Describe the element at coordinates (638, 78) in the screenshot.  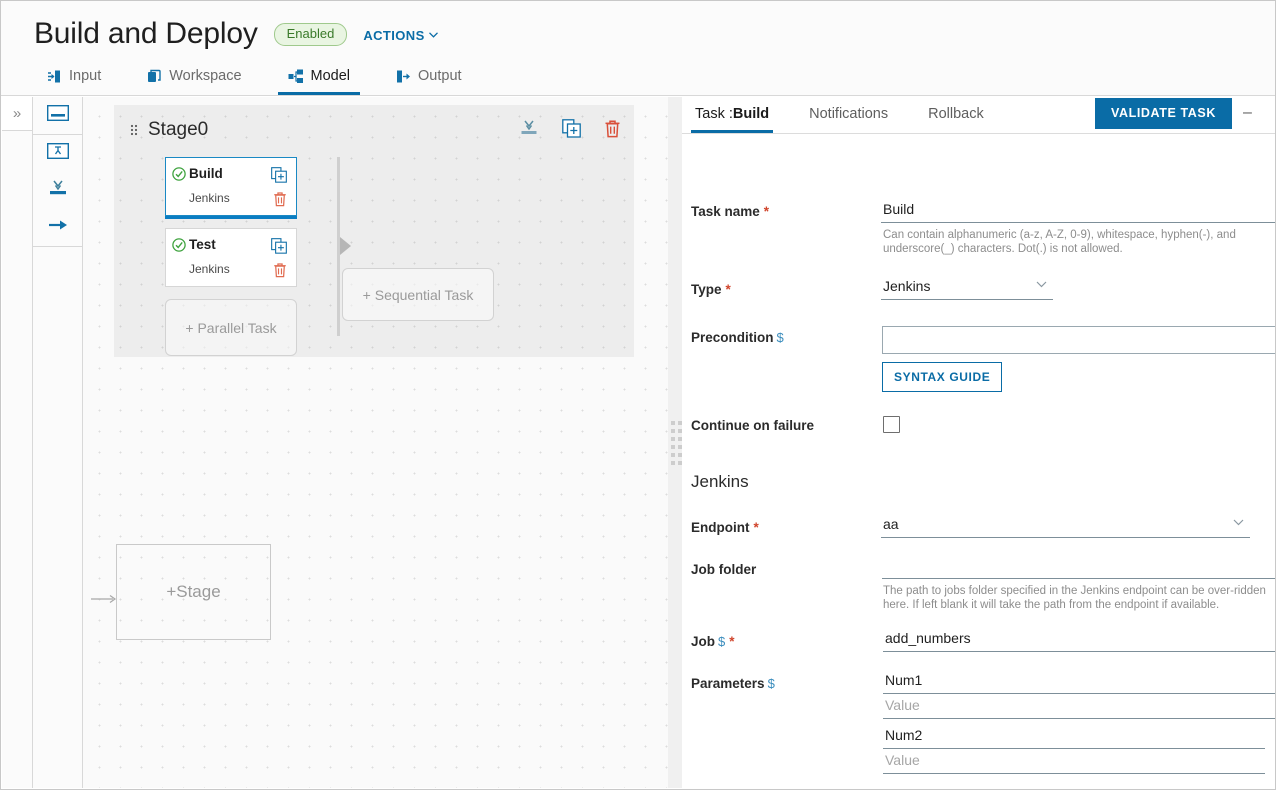
I see `main-tabbar: Input Workspace Model Output` at that location.